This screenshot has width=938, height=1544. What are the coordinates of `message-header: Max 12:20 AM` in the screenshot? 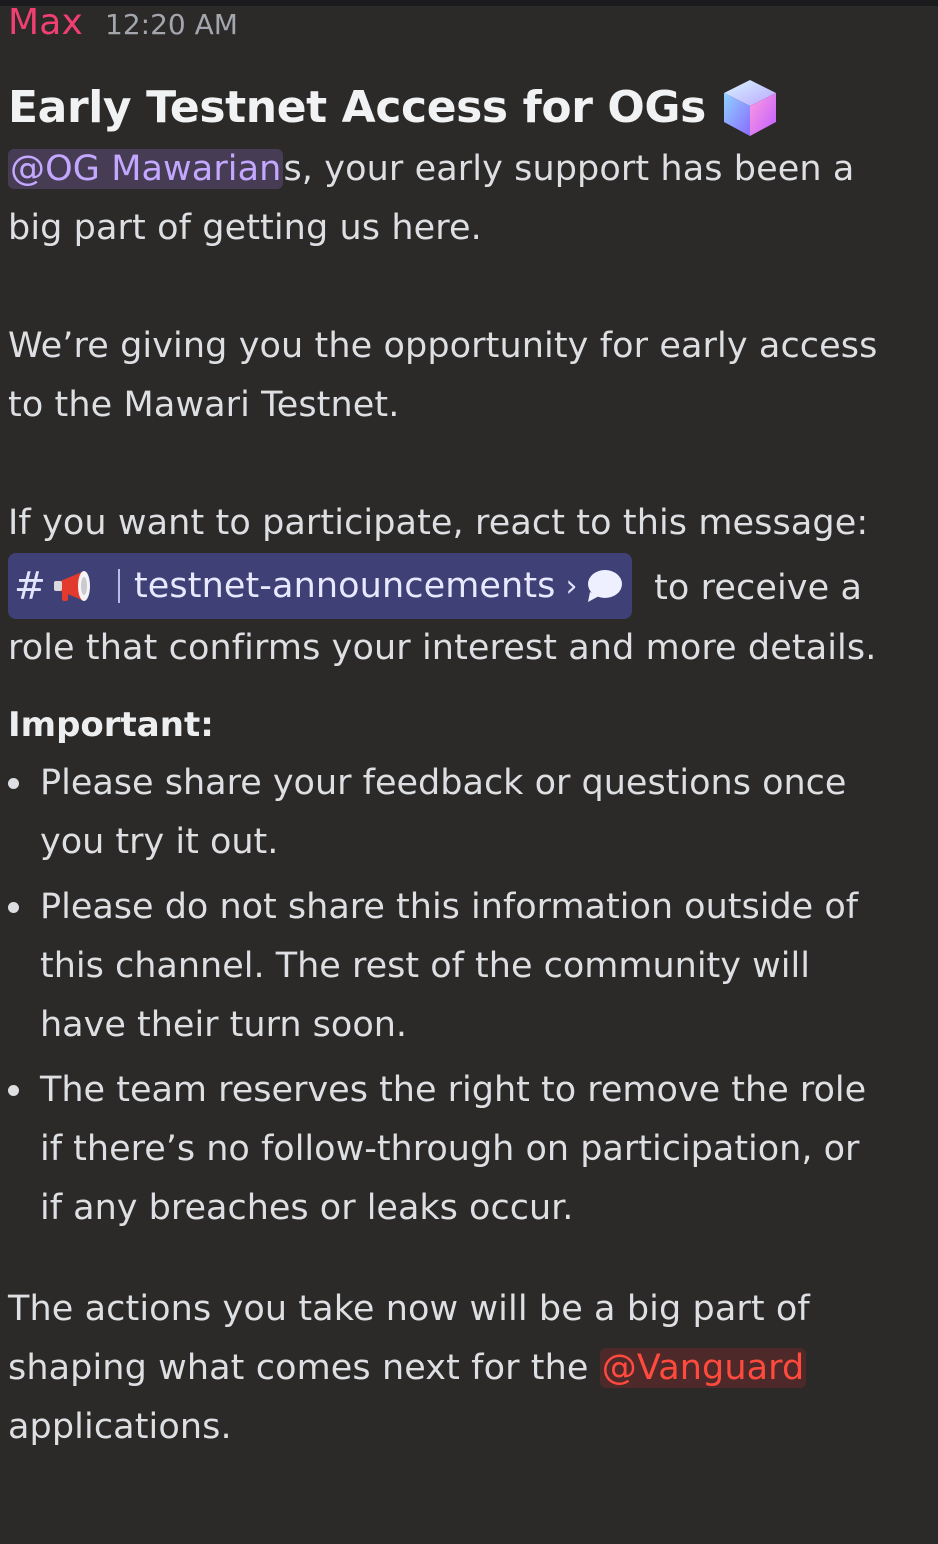 It's located at (469, 27).